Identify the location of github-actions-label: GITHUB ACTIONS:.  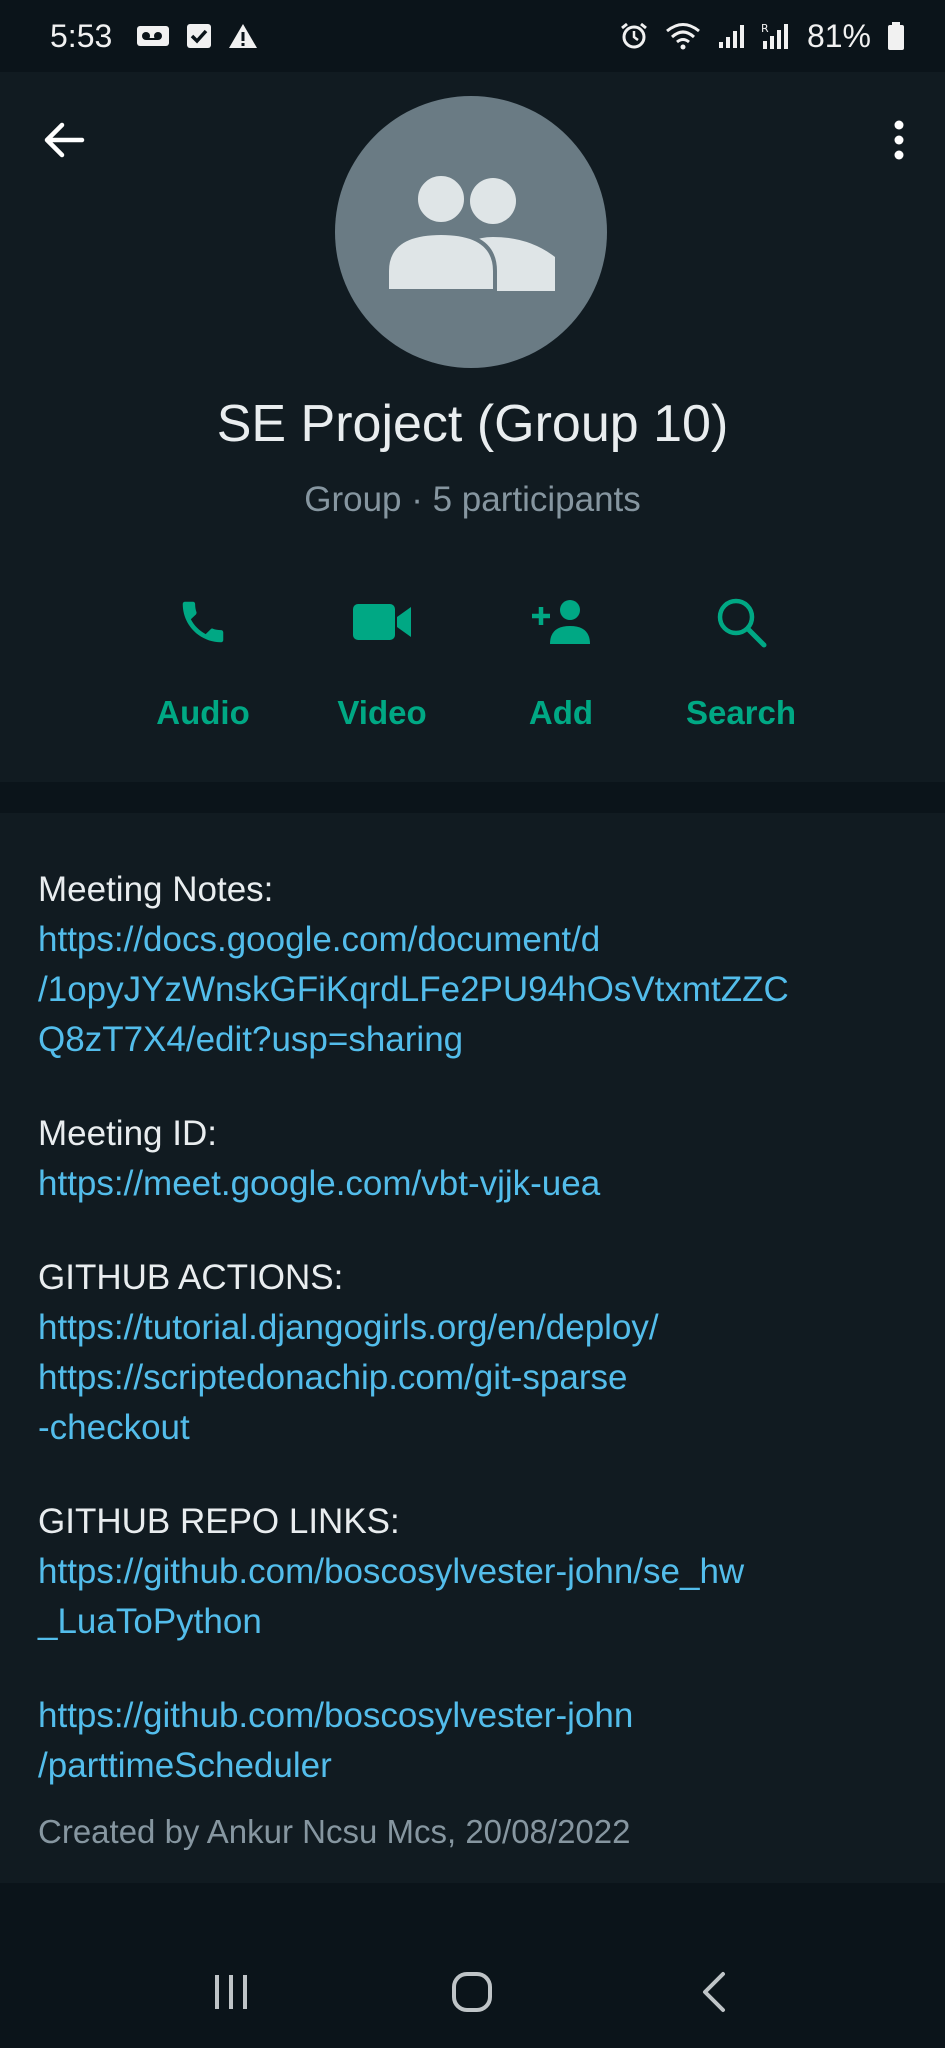
(191, 1277).